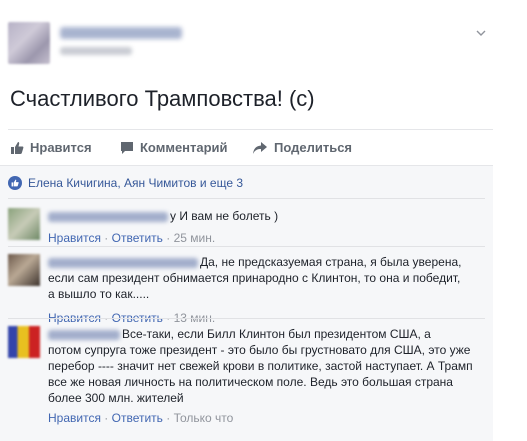 This screenshot has width=527, height=441. I want to click on thumbs-up-icon, so click(17, 147).